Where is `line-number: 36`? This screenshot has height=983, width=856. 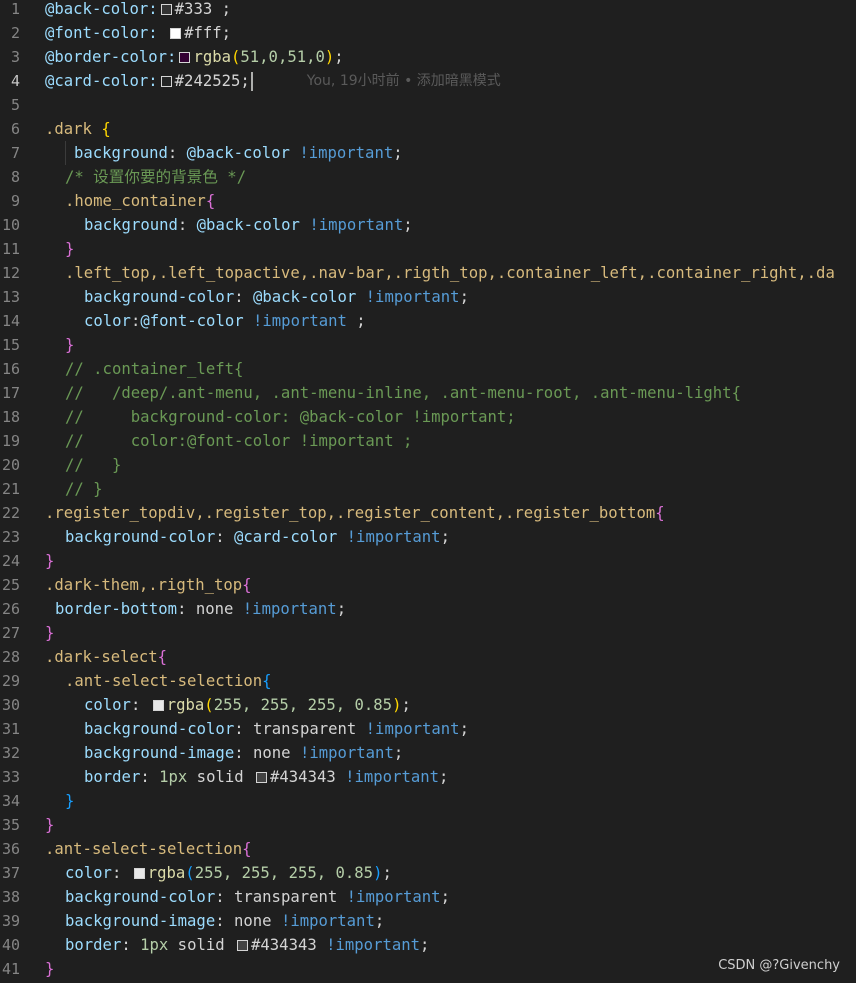 line-number: 36 is located at coordinates (10, 849).